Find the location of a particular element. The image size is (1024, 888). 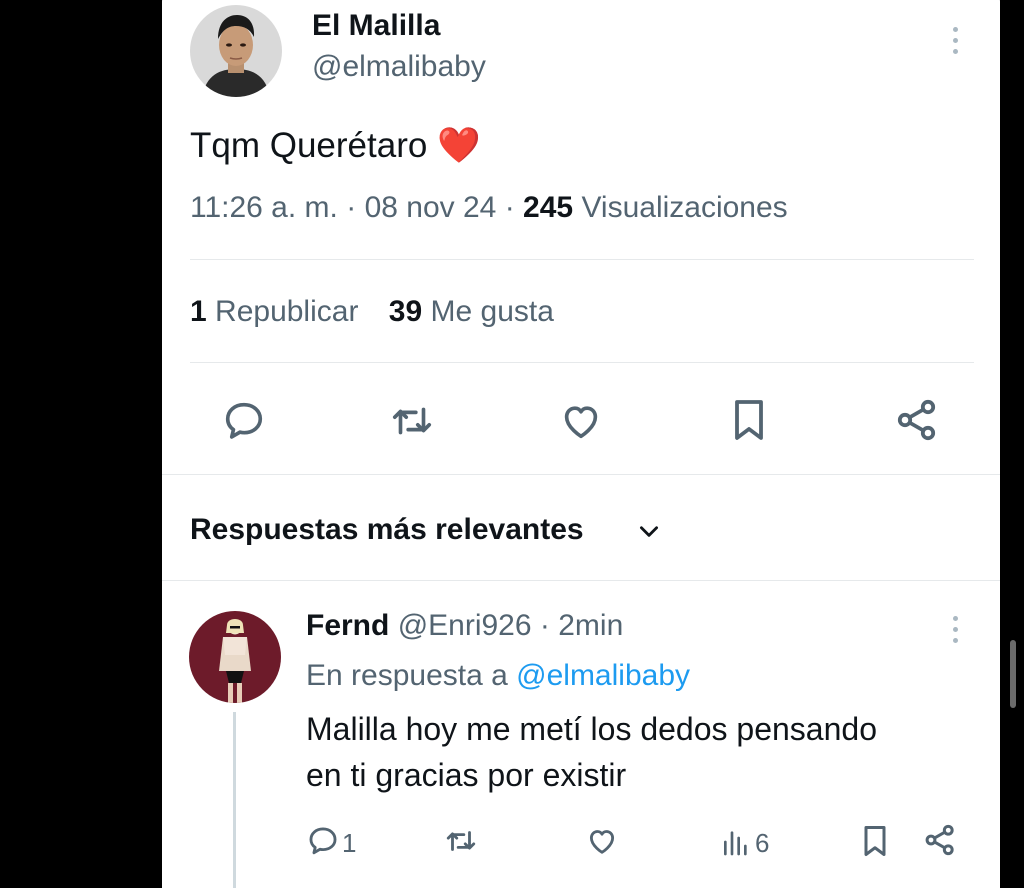

thread-line is located at coordinates (234, 800).